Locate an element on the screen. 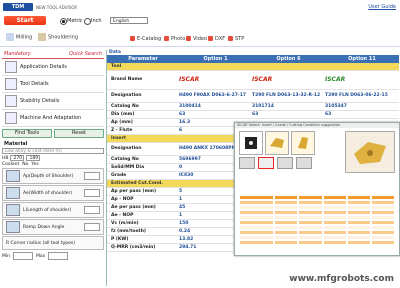 The image size is (400, 288). nav-label: Application Details is located at coordinates (43, 67).